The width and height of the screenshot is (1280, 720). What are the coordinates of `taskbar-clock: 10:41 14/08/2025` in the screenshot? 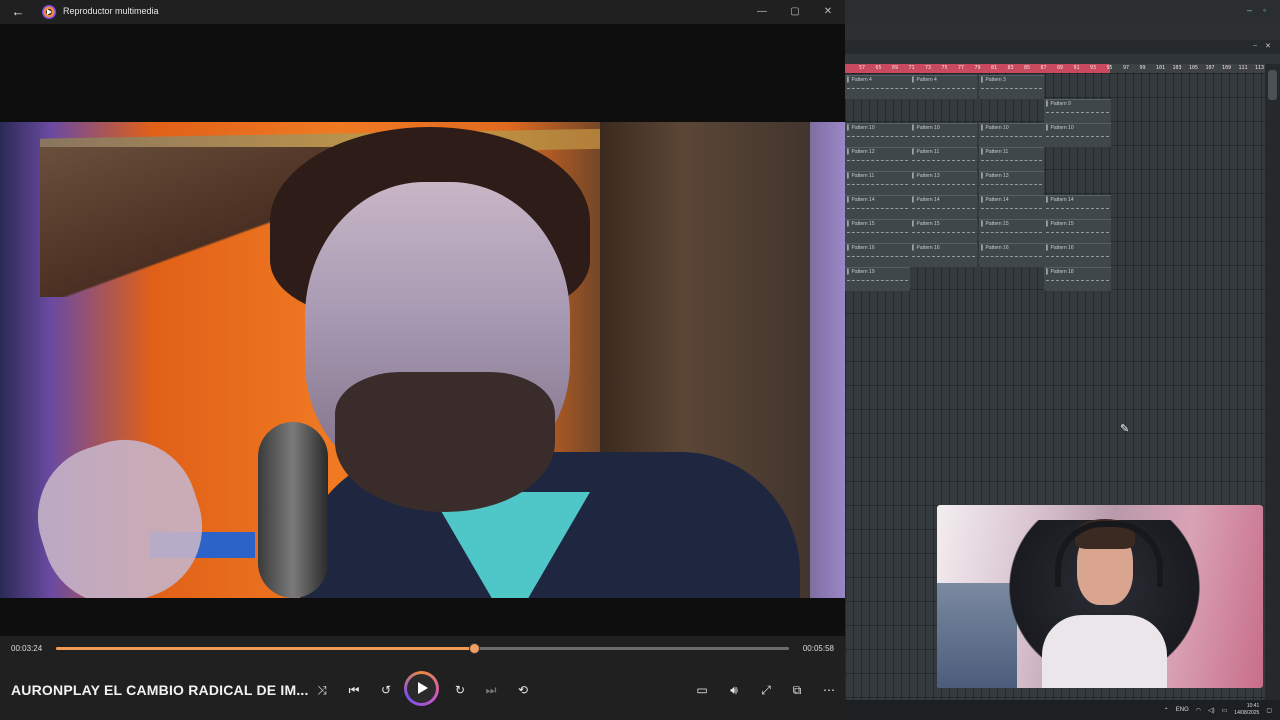 It's located at (1246, 710).